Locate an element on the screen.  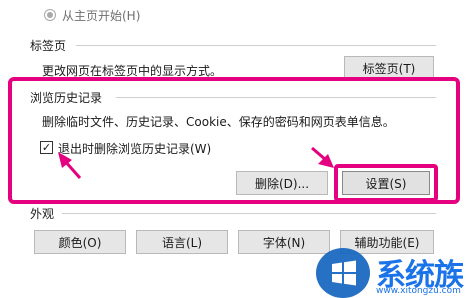
settings-highlight-frame is located at coordinates (386, 183).